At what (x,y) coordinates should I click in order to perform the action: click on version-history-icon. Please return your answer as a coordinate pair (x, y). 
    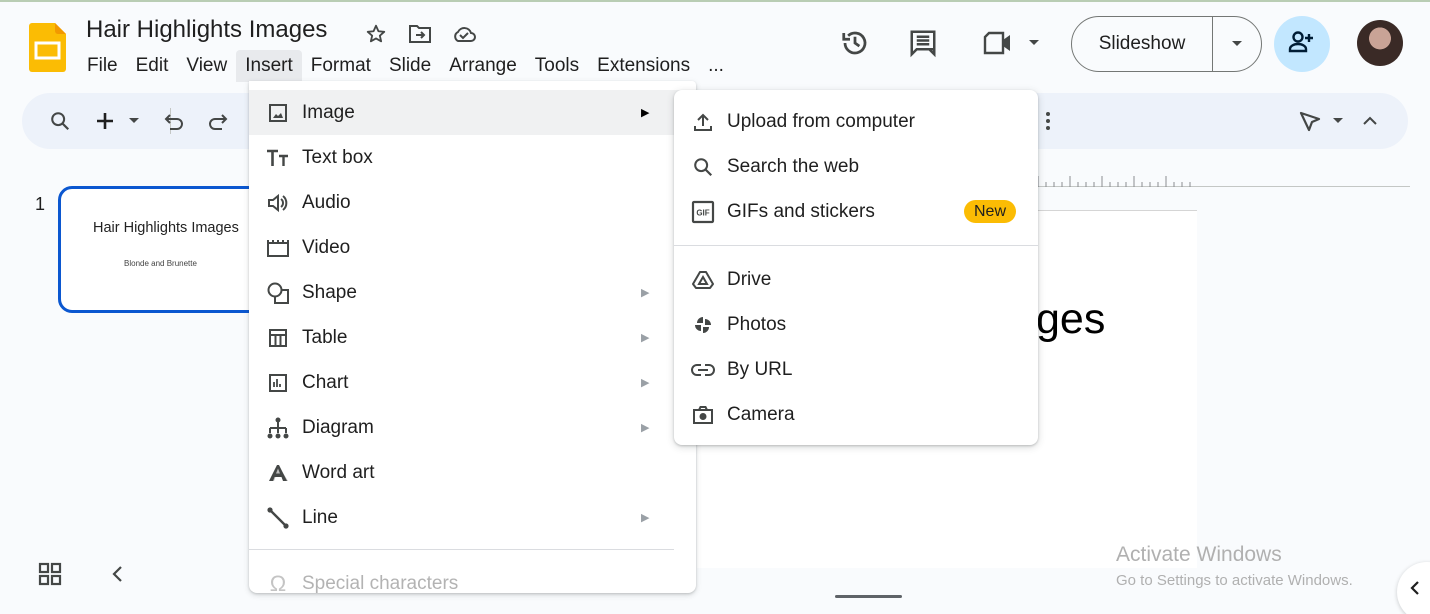
    Looking at the image, I should click on (855, 43).